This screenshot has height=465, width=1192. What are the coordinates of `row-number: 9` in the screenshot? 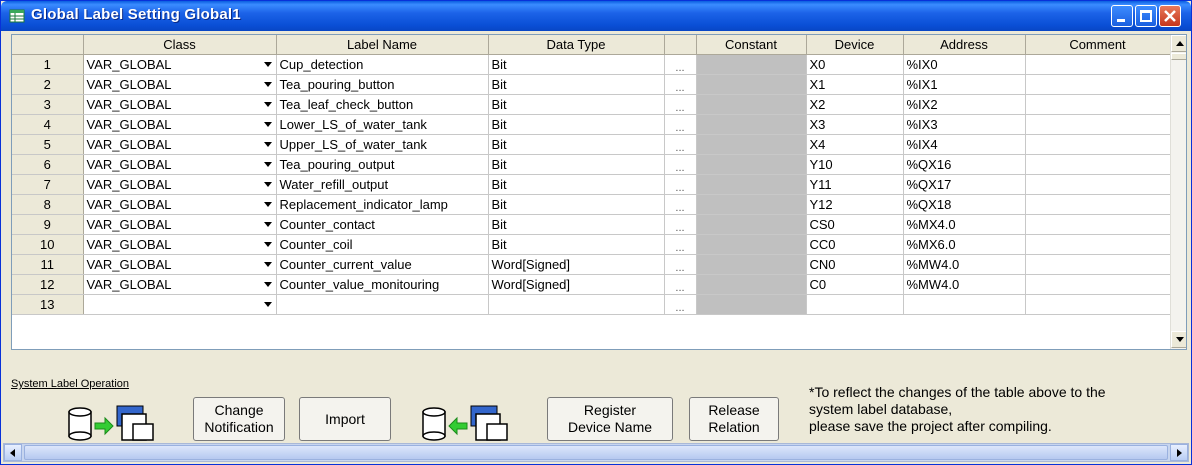 It's located at (48, 224).